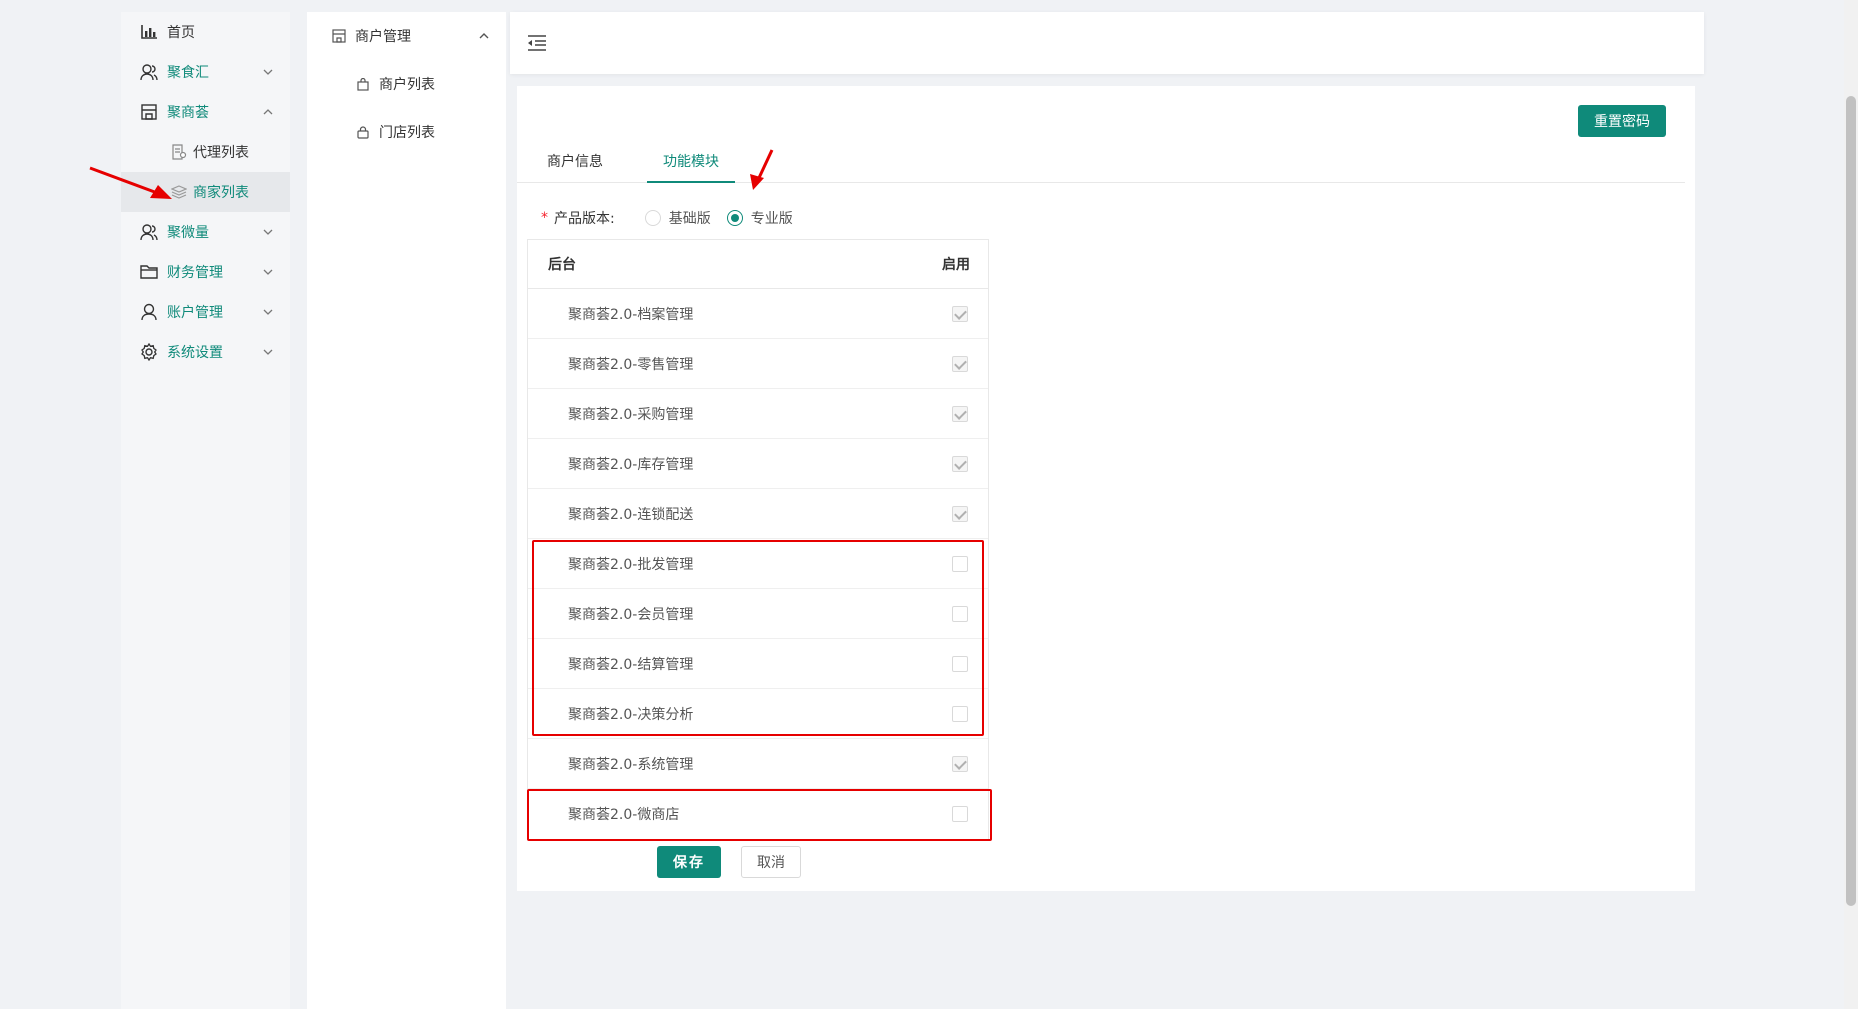 The height and width of the screenshot is (1009, 1858). Describe the element at coordinates (188, 73) in the screenshot. I see `sidebar-item-label: 聚食汇` at that location.